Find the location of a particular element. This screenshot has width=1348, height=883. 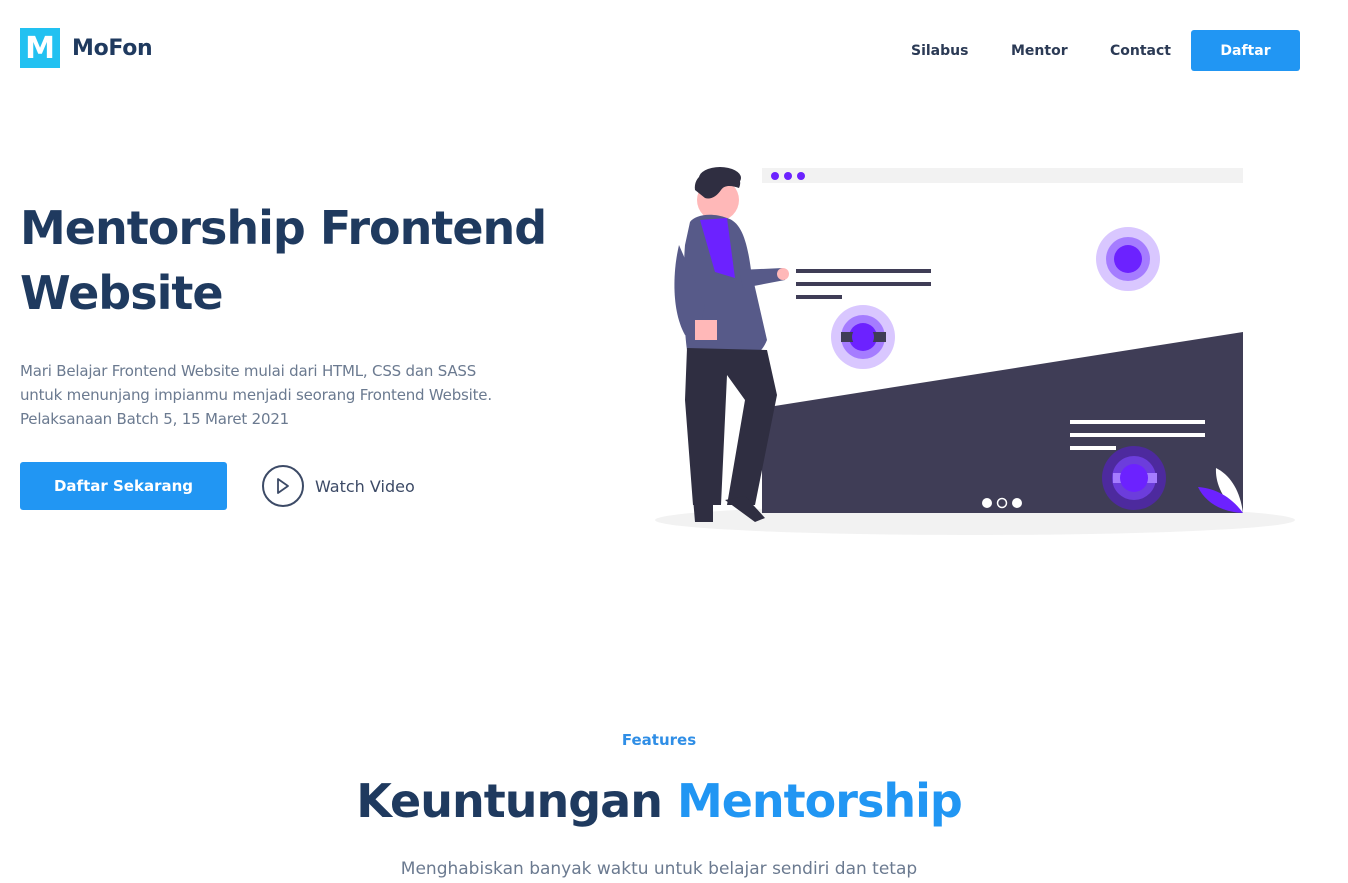

hero-title-line-2: Website is located at coordinates (122, 293).